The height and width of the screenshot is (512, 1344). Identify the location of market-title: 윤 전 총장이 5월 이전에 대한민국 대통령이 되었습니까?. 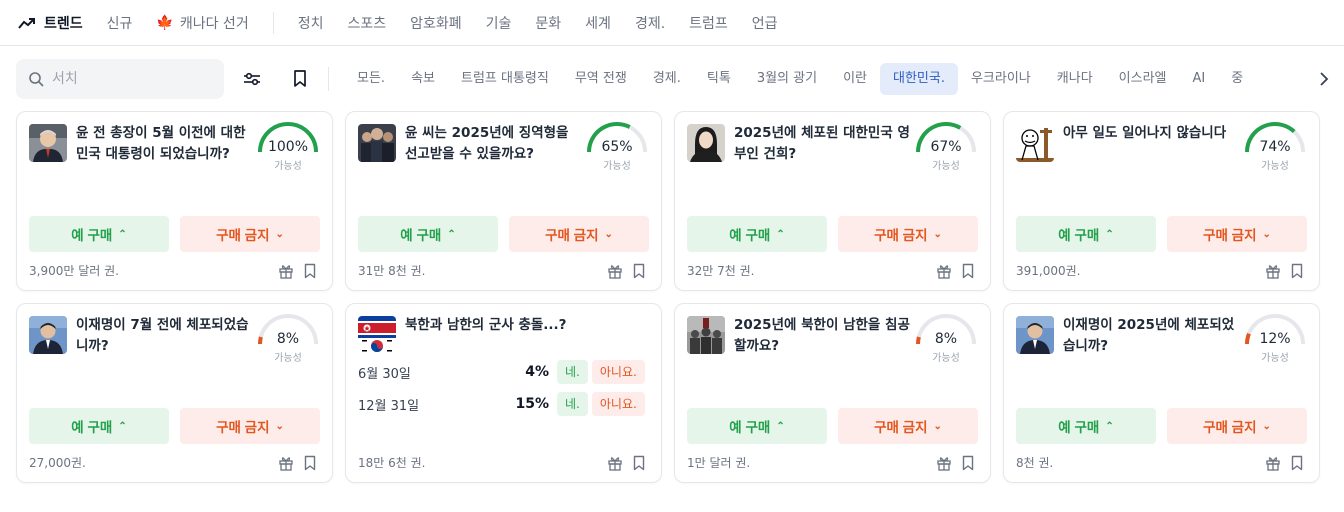
(165, 144).